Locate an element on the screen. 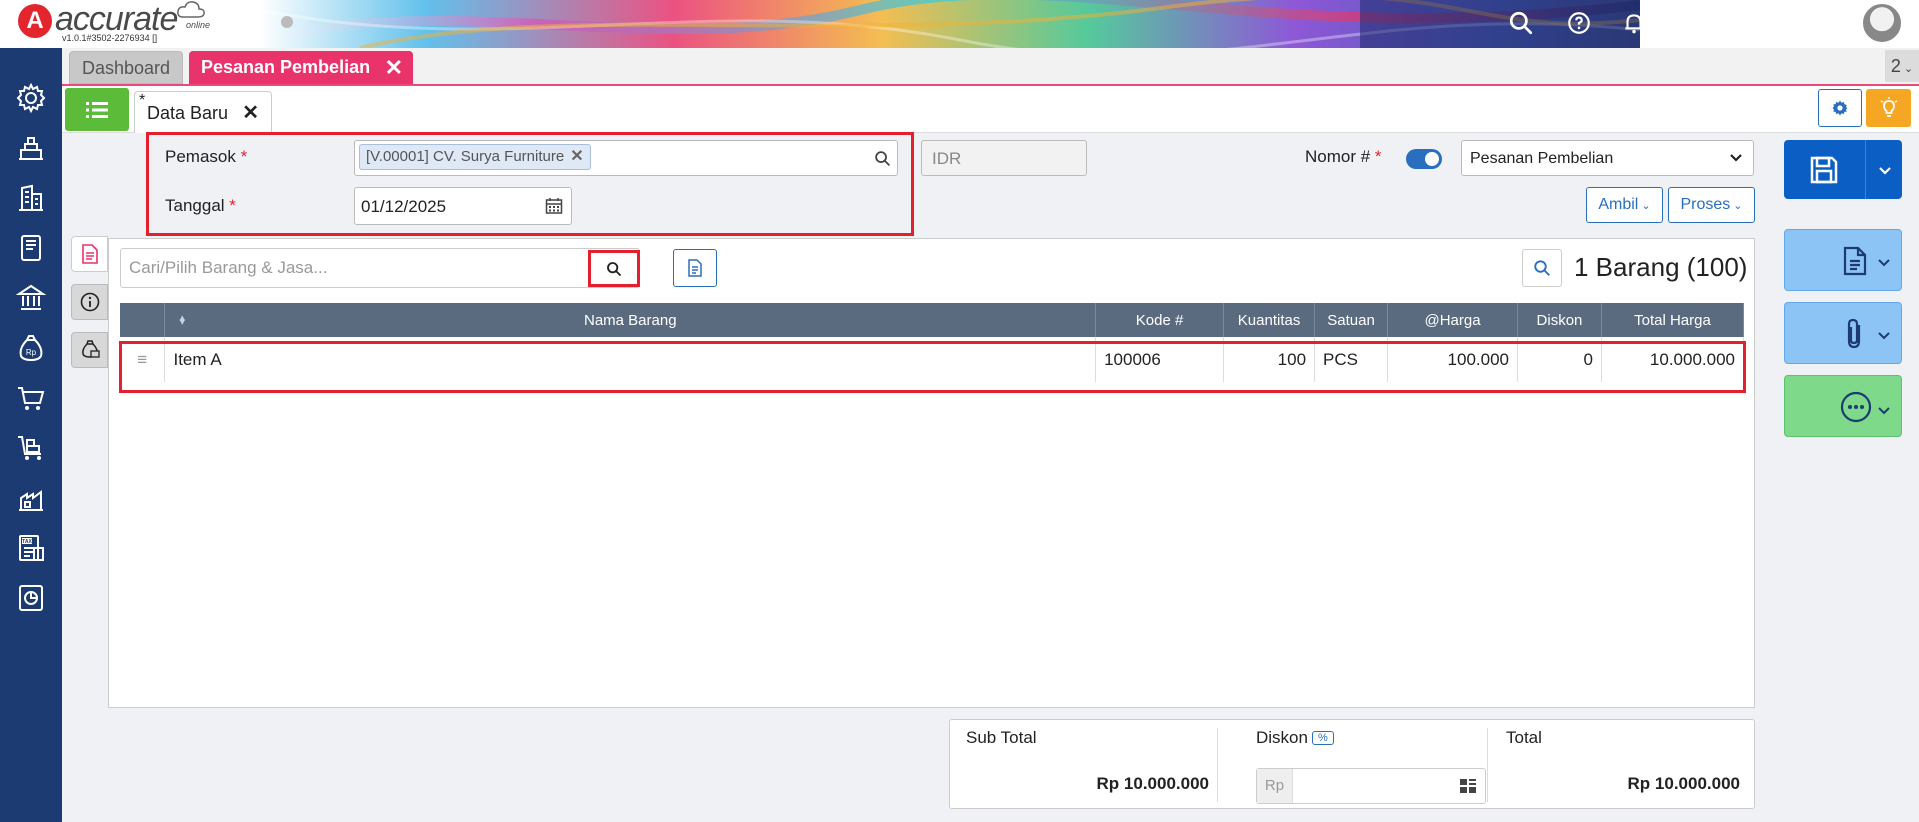 The image size is (1919, 822). bank-icon is located at coordinates (31, 298).